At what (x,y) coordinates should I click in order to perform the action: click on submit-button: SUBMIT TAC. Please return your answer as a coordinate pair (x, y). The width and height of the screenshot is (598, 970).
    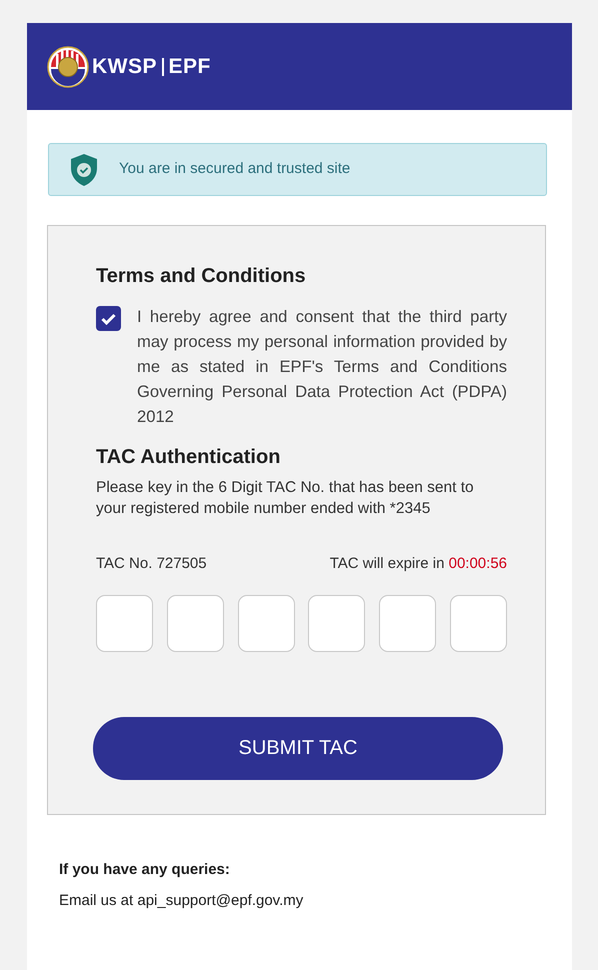
    Looking at the image, I should click on (298, 748).